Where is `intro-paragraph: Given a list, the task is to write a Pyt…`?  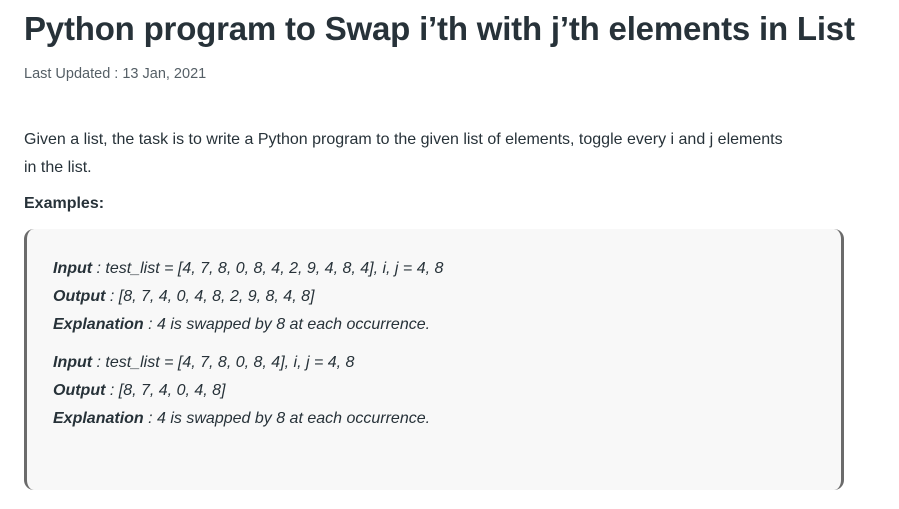 intro-paragraph: Given a list, the task is to write a Pyt… is located at coordinates (439, 154).